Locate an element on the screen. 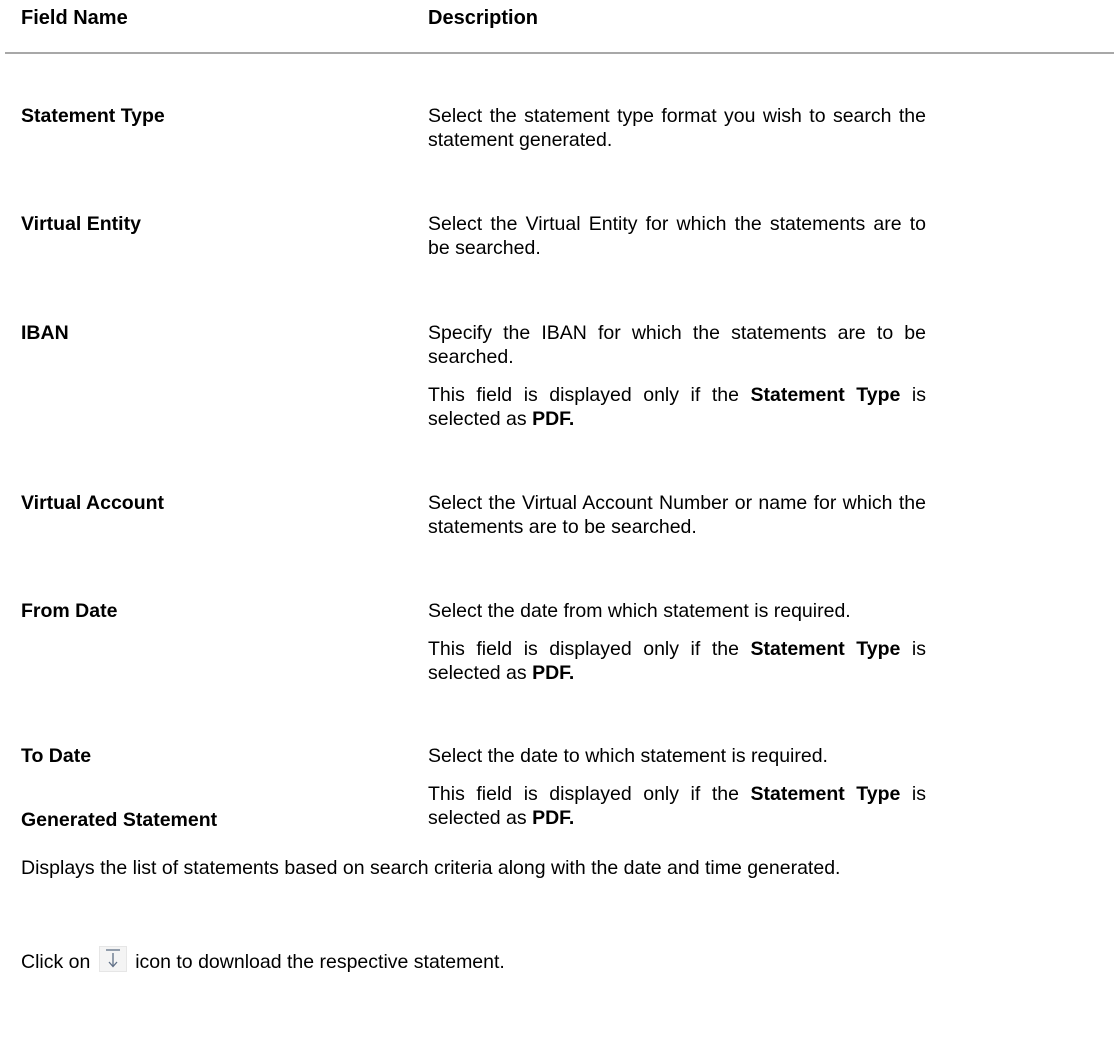 The width and height of the screenshot is (1114, 1048). field-name: To Date is located at coordinates (56, 756).